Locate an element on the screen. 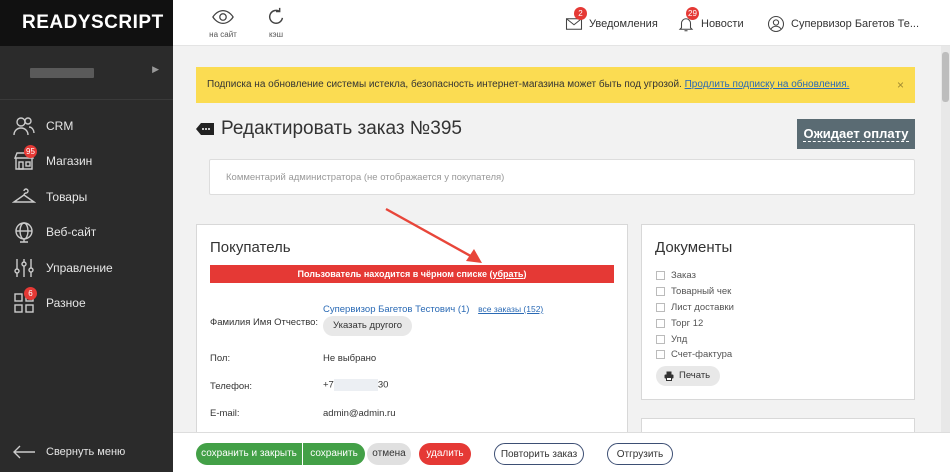  fio-label: Фамилия Имя Отчество: is located at coordinates (264, 322).